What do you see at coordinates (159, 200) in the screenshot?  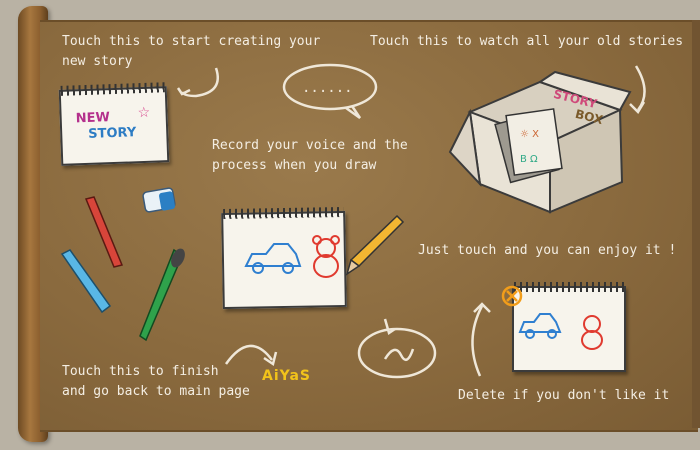 I see `eraser-icon` at bounding box center [159, 200].